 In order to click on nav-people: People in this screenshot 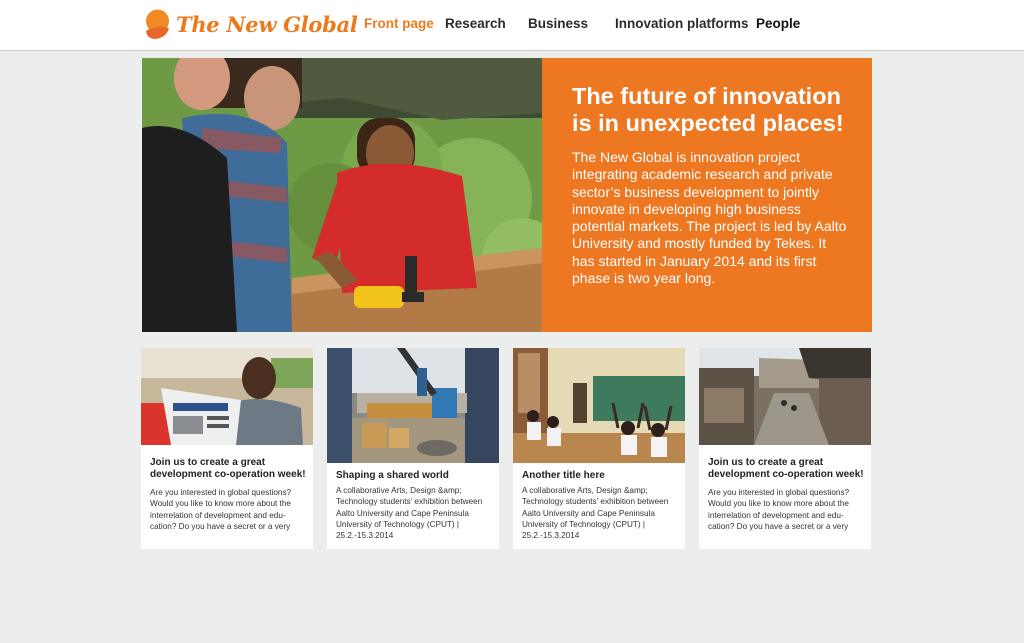, I will do `click(778, 23)`.